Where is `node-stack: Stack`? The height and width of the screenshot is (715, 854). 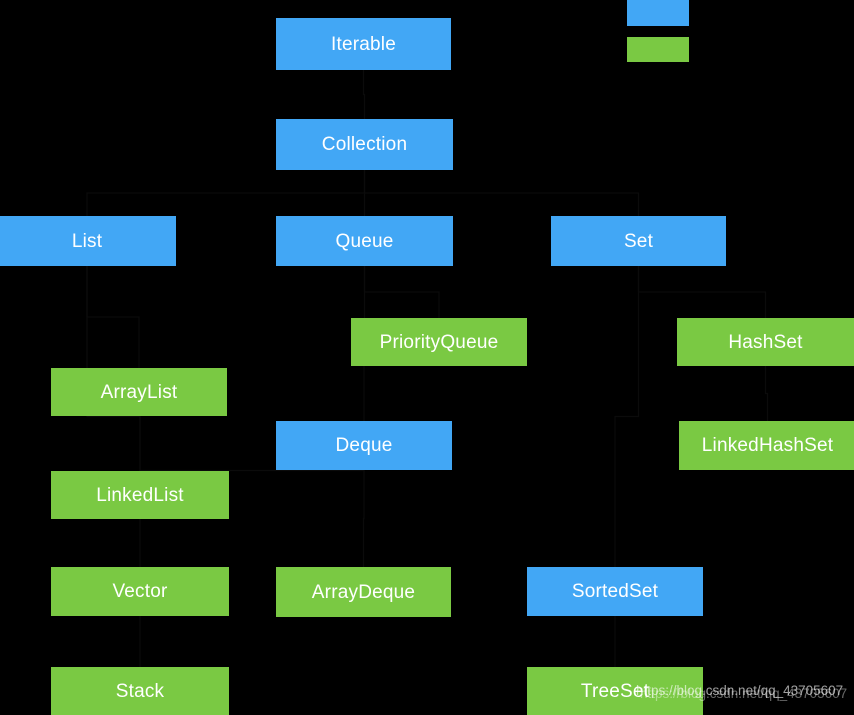 node-stack: Stack is located at coordinates (140, 691).